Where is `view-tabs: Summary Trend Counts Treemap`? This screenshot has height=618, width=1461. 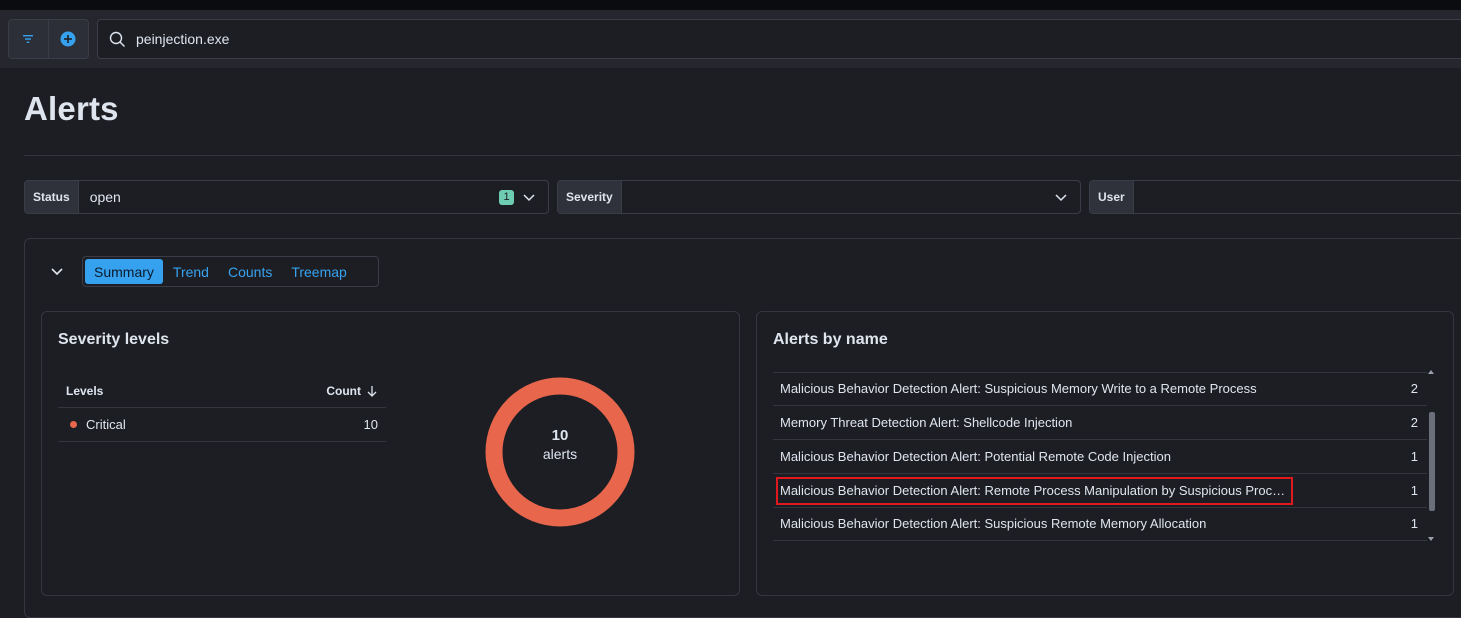
view-tabs: Summary Trend Counts Treemap is located at coordinates (230, 271).